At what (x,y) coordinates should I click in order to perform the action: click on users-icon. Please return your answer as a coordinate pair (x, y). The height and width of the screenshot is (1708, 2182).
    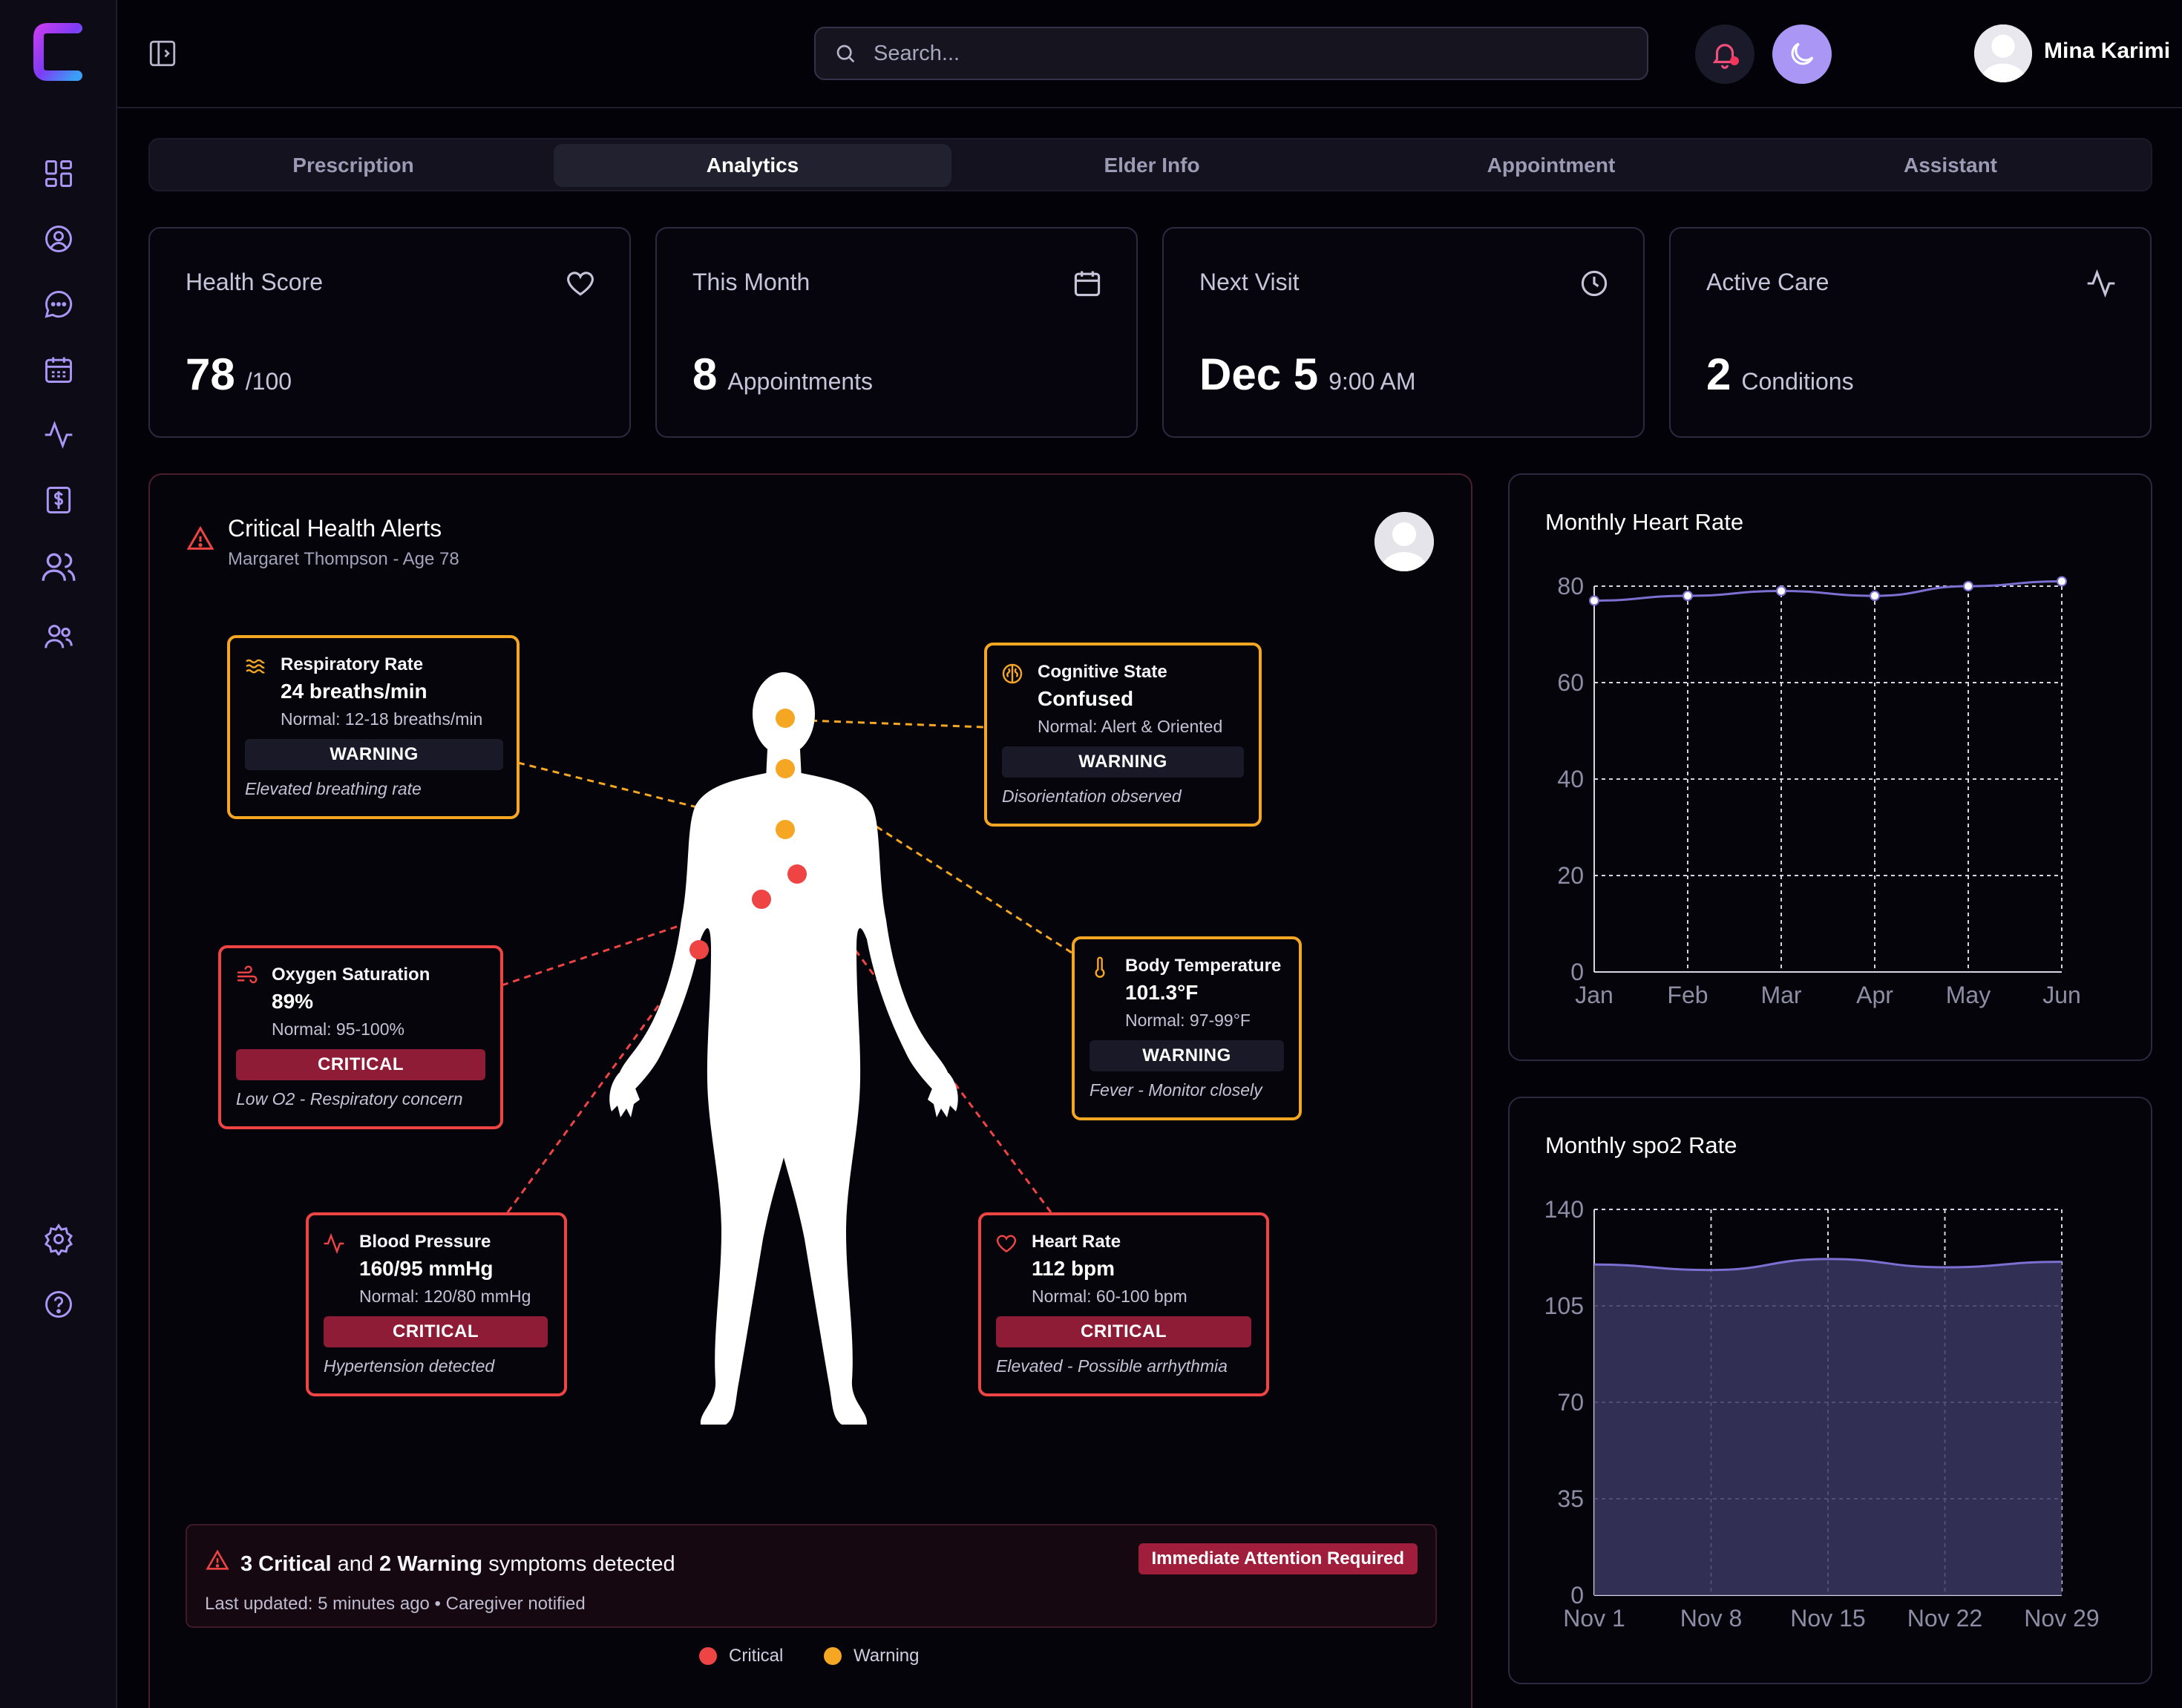
    Looking at the image, I should click on (59, 567).